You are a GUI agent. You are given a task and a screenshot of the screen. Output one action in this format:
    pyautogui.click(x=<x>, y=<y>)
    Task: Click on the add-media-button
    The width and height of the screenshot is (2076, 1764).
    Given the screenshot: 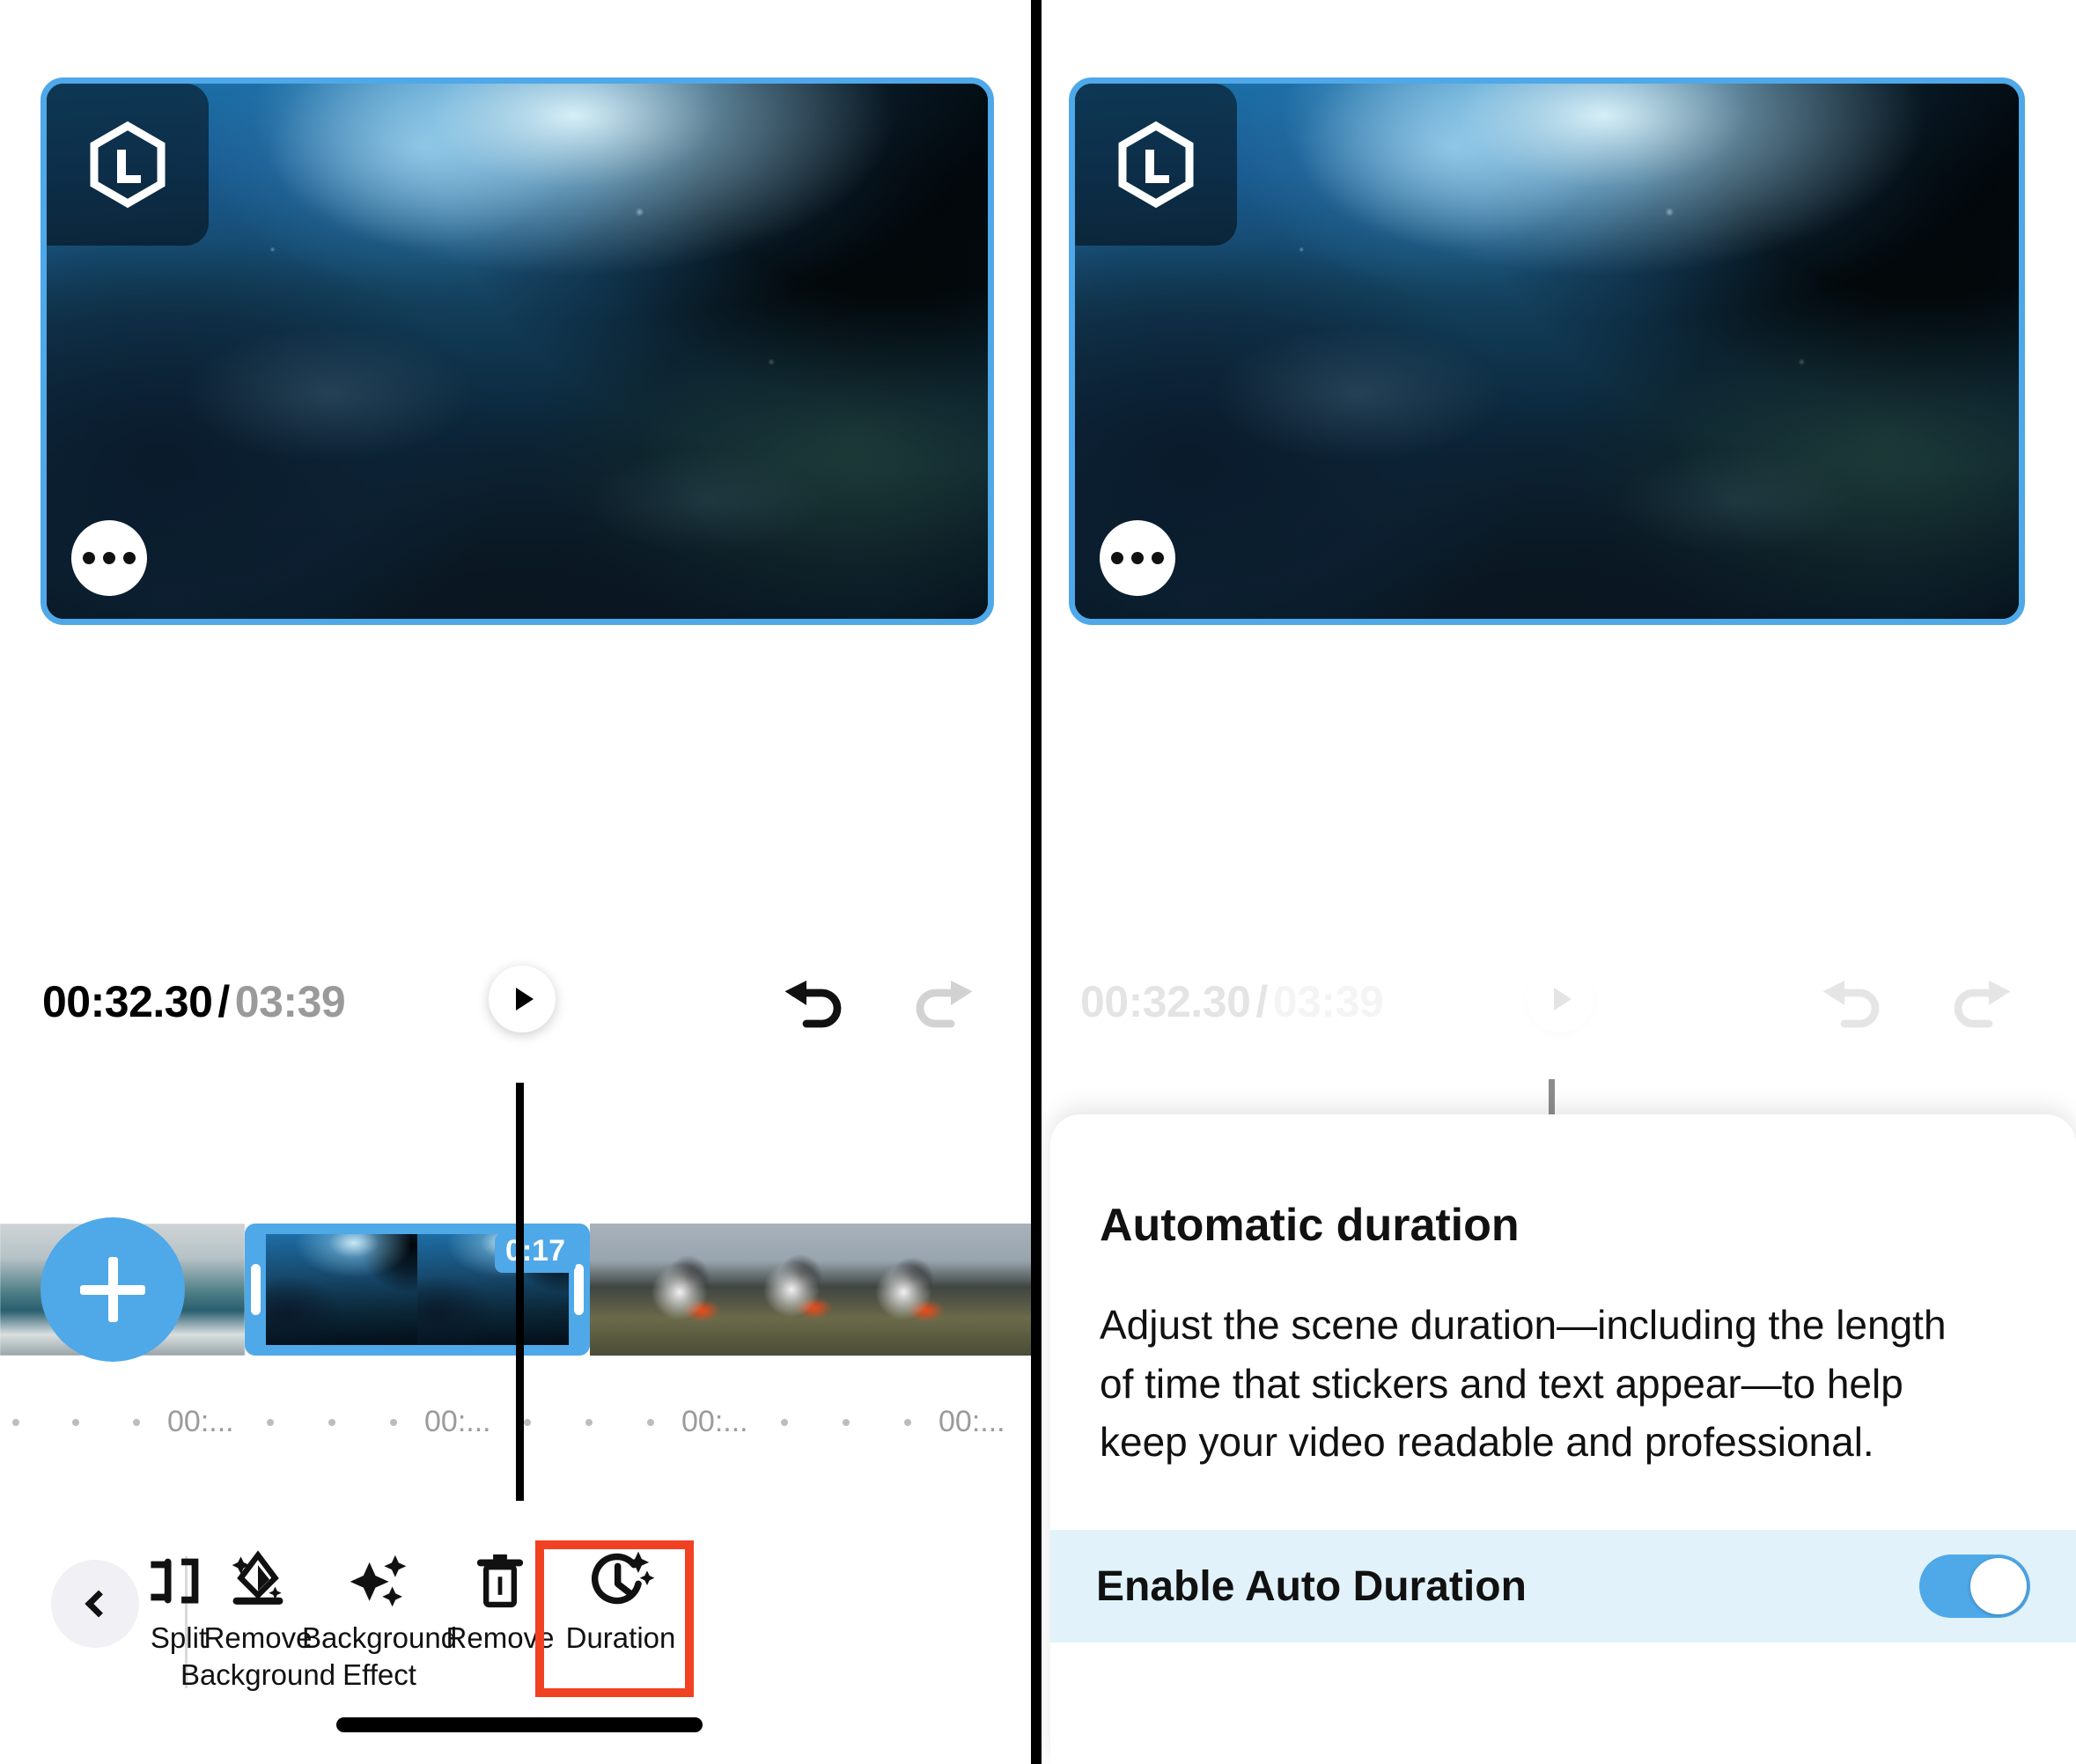 What is the action you would take?
    pyautogui.click(x=112, y=1289)
    